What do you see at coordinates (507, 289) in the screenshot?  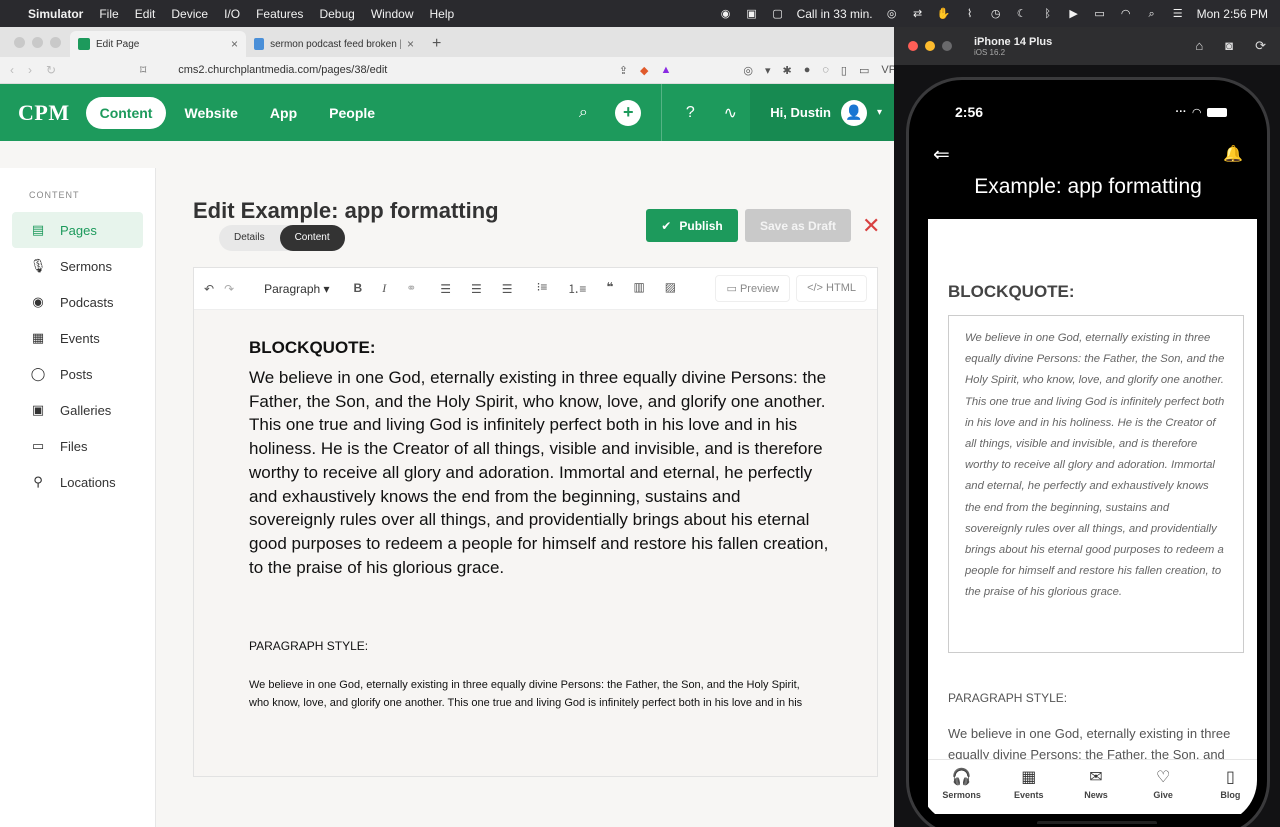 I see `align-right-icon: ☰` at bounding box center [507, 289].